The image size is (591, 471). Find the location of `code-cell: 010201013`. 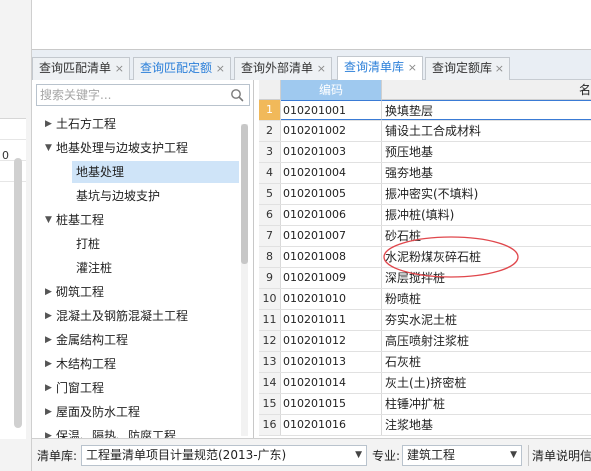

code-cell: 010201013 is located at coordinates (331, 362).